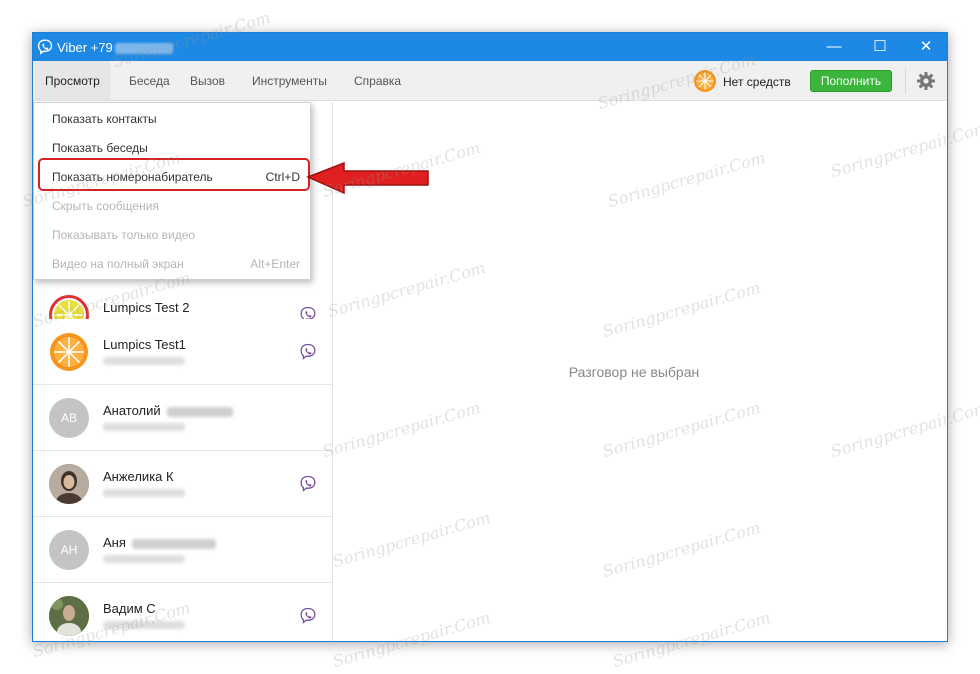 The height and width of the screenshot is (674, 980). I want to click on contact-name: Аня, so click(159, 542).